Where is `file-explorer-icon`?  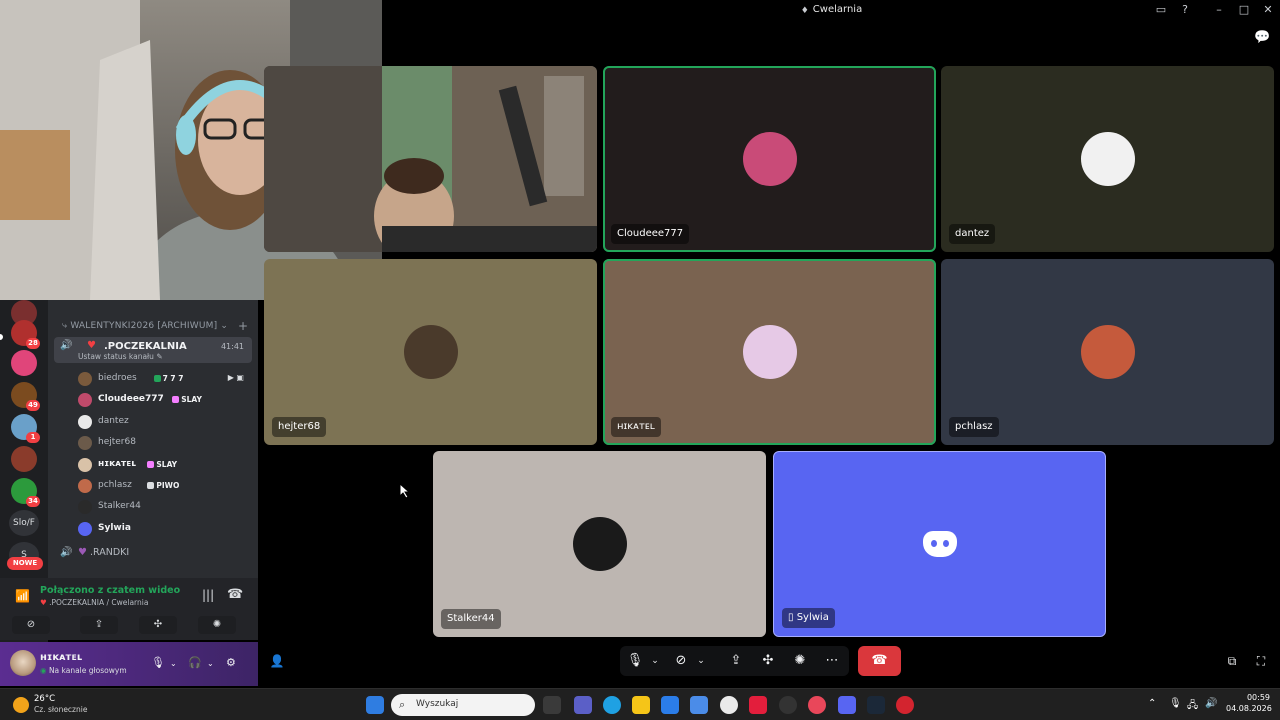
file-explorer-icon is located at coordinates (641, 705).